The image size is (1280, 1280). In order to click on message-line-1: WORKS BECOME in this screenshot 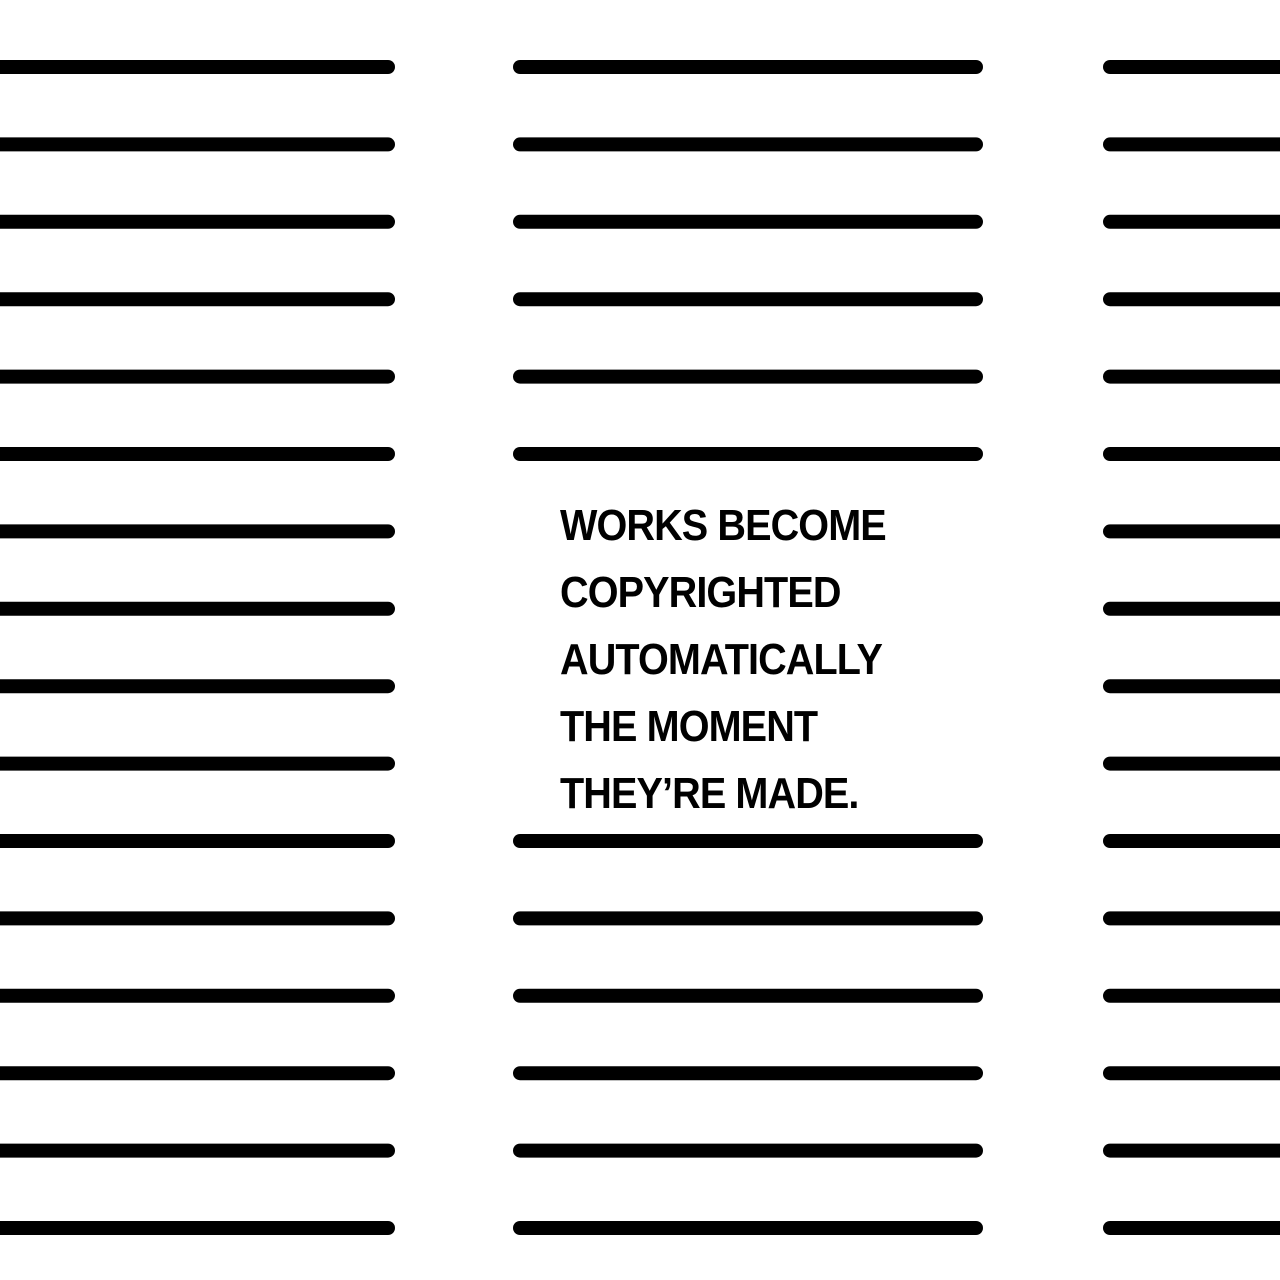, I will do `click(723, 525)`.